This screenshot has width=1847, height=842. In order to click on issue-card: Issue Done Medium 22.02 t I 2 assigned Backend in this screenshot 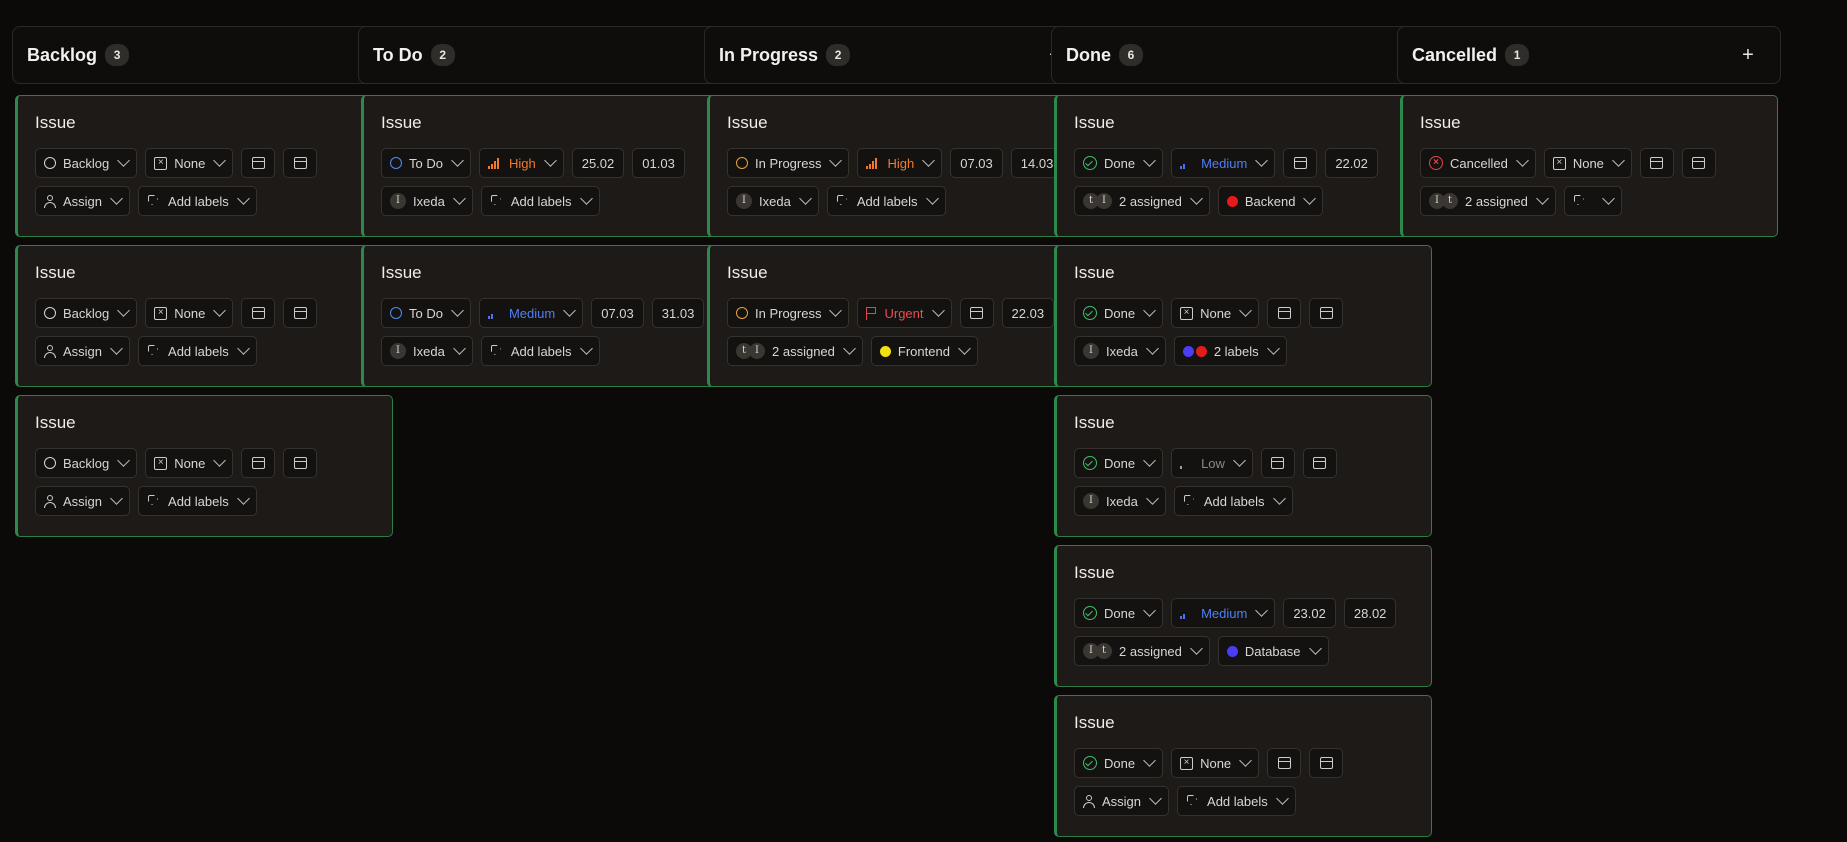, I will do `click(1243, 166)`.